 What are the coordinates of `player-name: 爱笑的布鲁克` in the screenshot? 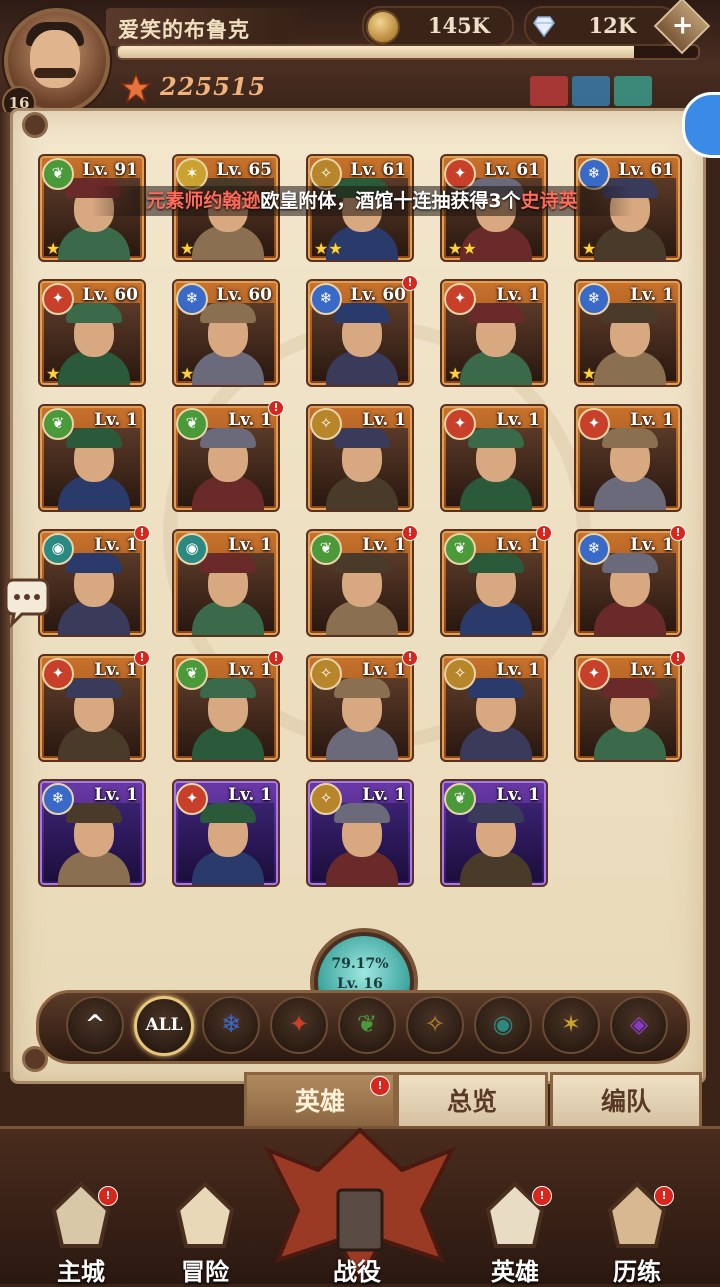 It's located at (184, 30).